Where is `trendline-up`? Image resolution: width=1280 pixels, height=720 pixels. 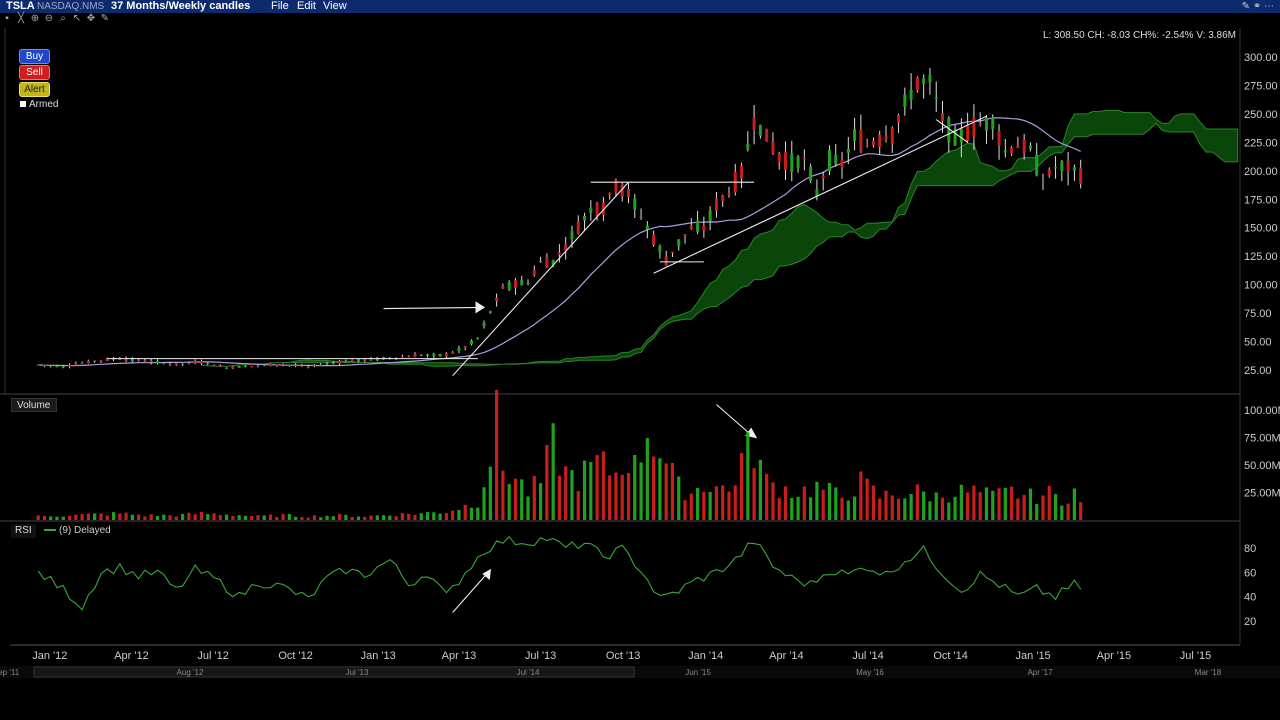
trendline-up is located at coordinates (540, 279).